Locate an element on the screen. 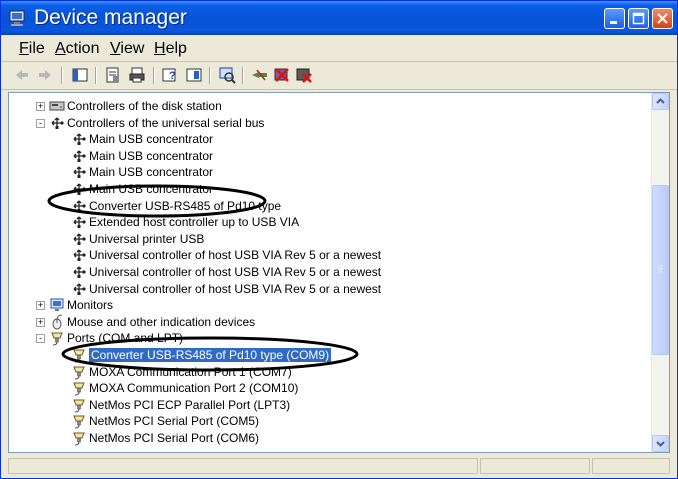 The height and width of the screenshot is (479, 678). chevron-up-icon is located at coordinates (660, 101).